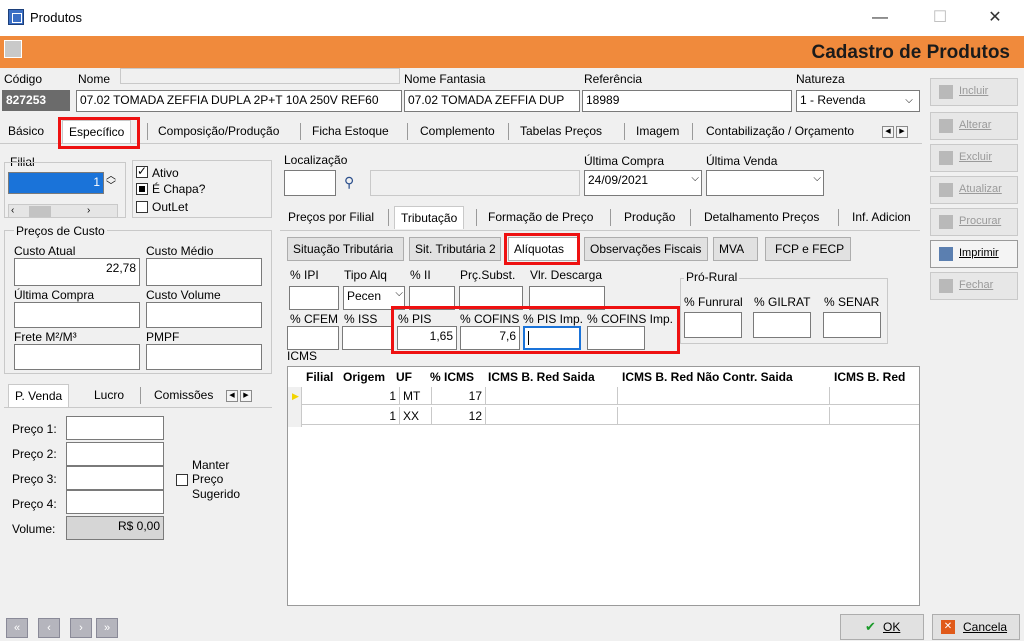 Image resolution: width=1024 pixels, height=641 pixels. I want to click on outlet-checkbox, so click(142, 207).